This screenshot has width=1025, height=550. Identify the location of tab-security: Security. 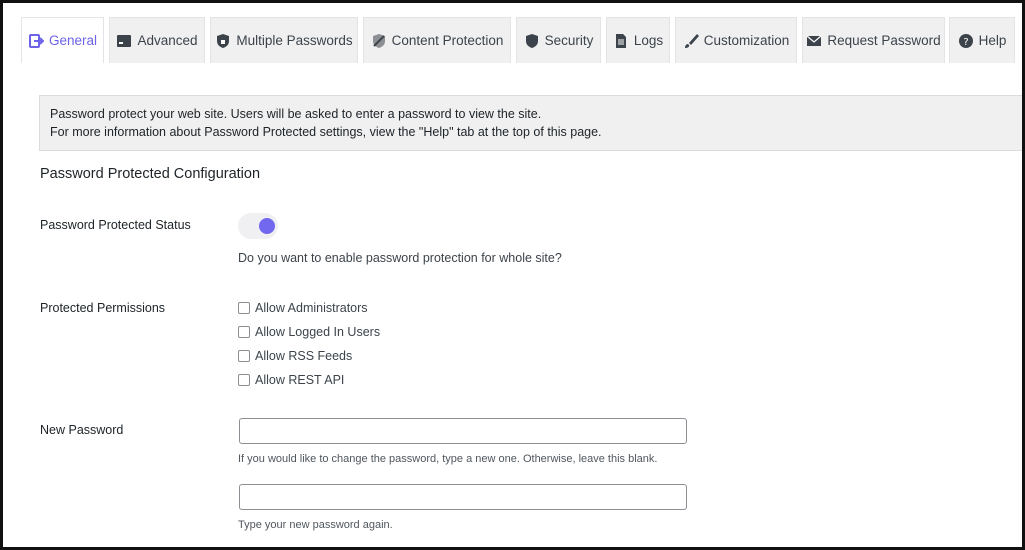
(558, 40).